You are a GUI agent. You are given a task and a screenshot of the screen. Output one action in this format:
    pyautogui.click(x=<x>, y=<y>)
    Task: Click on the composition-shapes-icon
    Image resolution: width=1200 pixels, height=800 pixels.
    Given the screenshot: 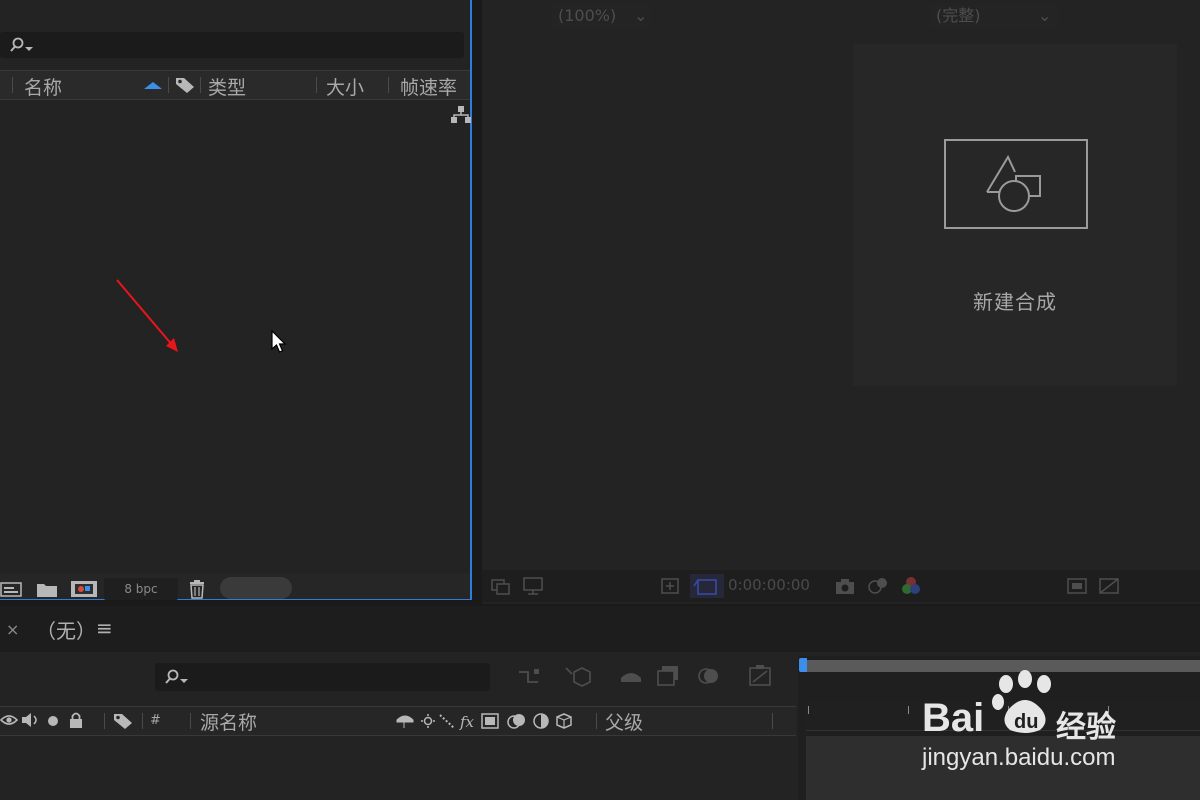 What is the action you would take?
    pyautogui.click(x=1016, y=184)
    